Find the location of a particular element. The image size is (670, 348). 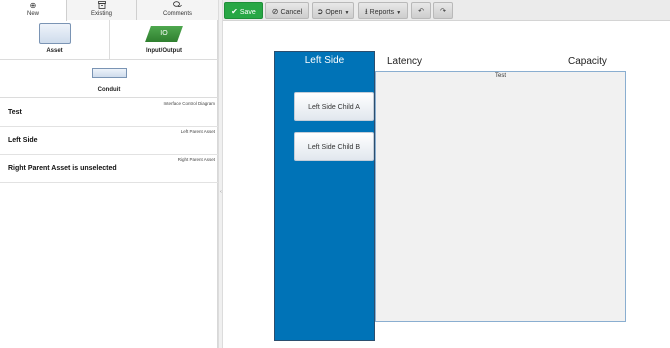

save-button: ✔ Save is located at coordinates (243, 10).